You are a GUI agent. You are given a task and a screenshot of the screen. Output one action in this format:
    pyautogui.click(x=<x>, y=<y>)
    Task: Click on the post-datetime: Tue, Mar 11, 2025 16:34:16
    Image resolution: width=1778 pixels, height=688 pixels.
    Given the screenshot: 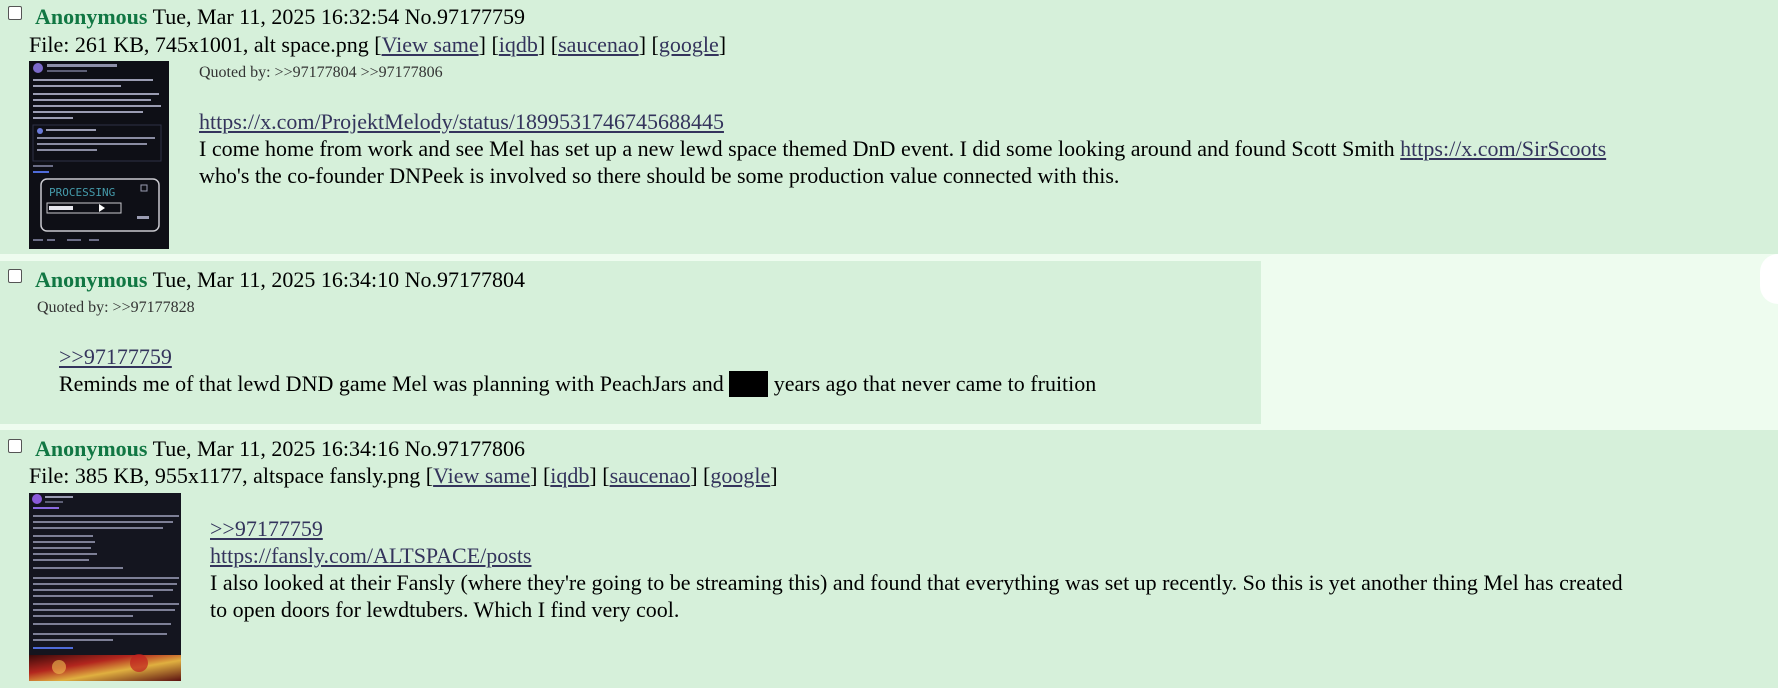 What is the action you would take?
    pyautogui.click(x=276, y=448)
    